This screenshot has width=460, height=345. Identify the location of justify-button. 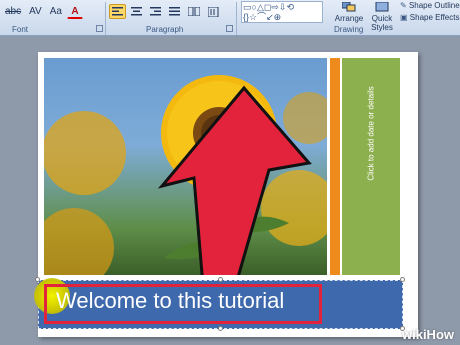
(174, 11).